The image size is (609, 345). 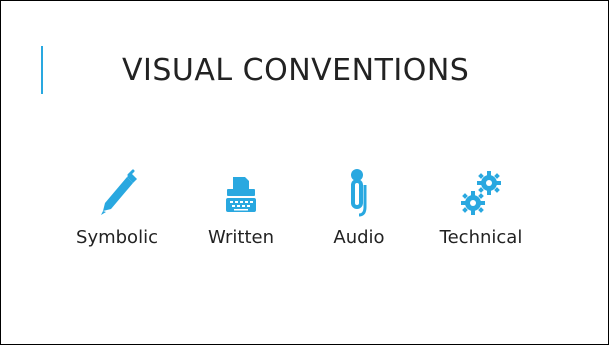 I want to click on item-technical: Technical, so click(x=481, y=207).